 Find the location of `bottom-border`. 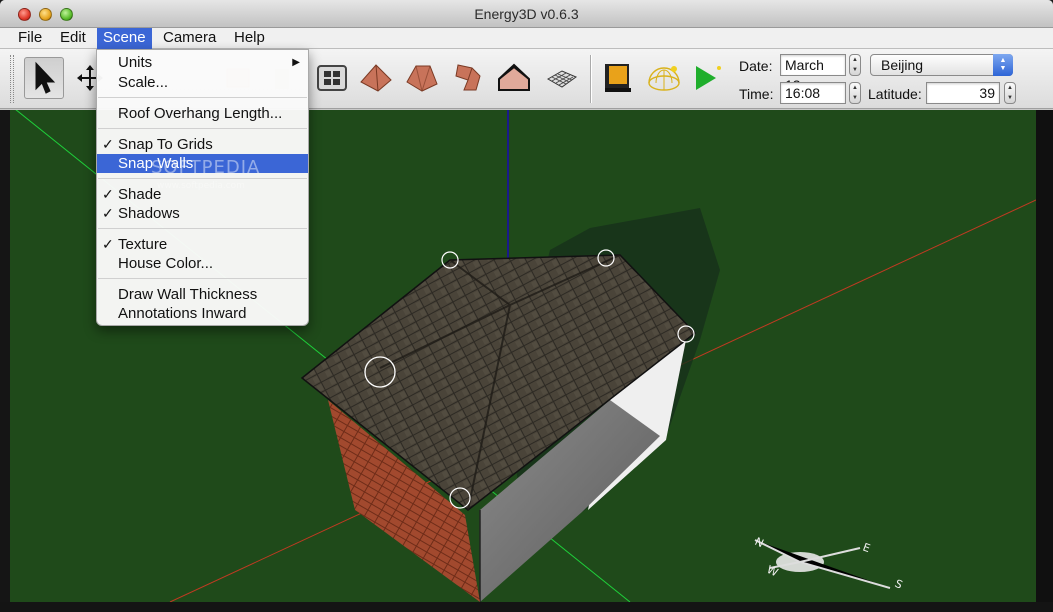

bottom-border is located at coordinates (526, 607).